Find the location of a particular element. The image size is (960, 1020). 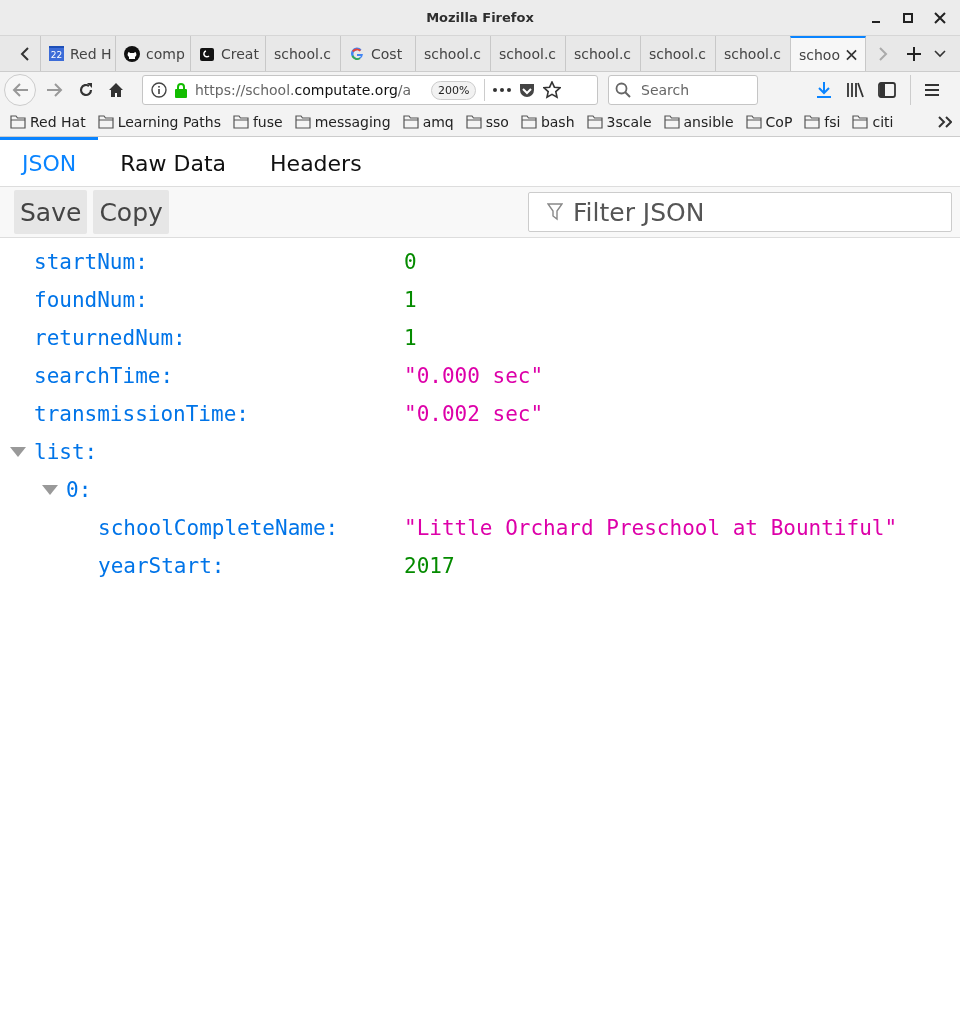

bookmark-folder: sso is located at coordinates (487, 122).